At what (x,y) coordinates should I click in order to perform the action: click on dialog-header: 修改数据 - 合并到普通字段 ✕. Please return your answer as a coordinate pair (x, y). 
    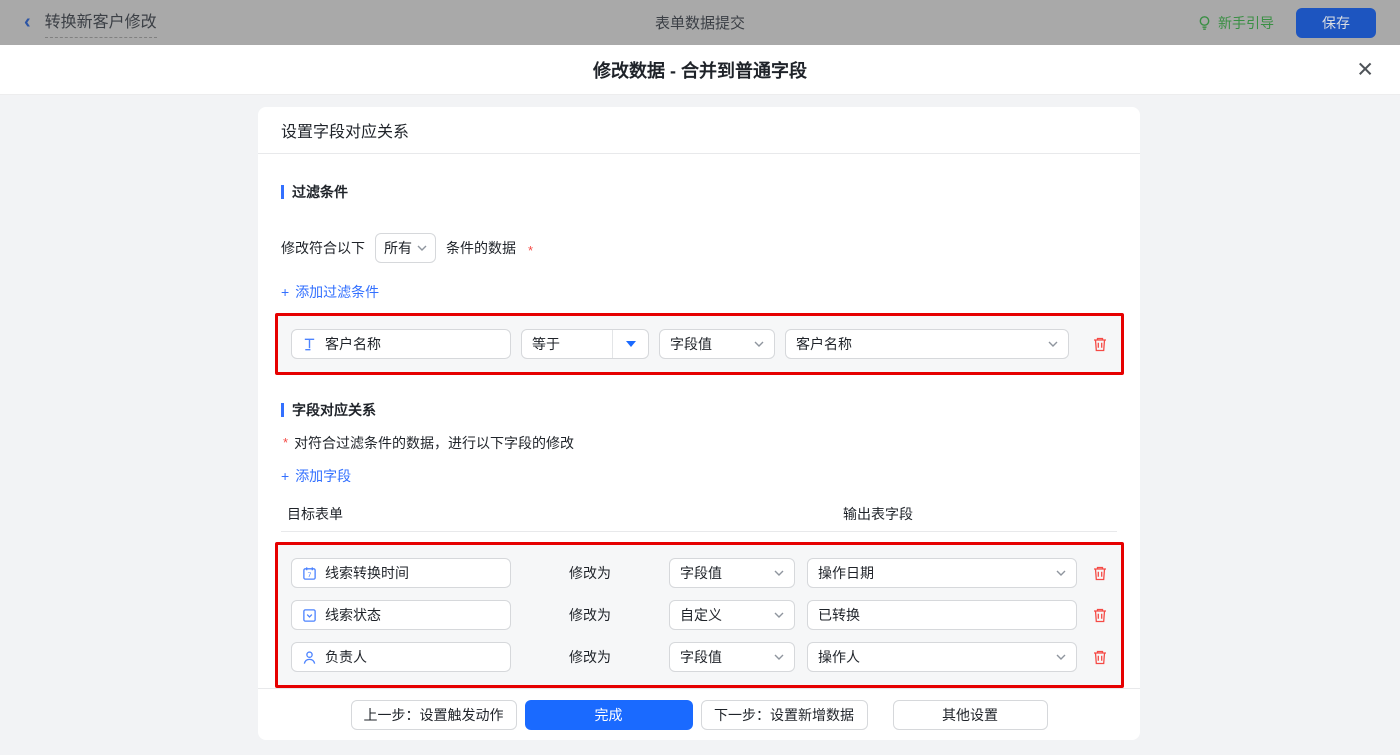
    Looking at the image, I should click on (700, 70).